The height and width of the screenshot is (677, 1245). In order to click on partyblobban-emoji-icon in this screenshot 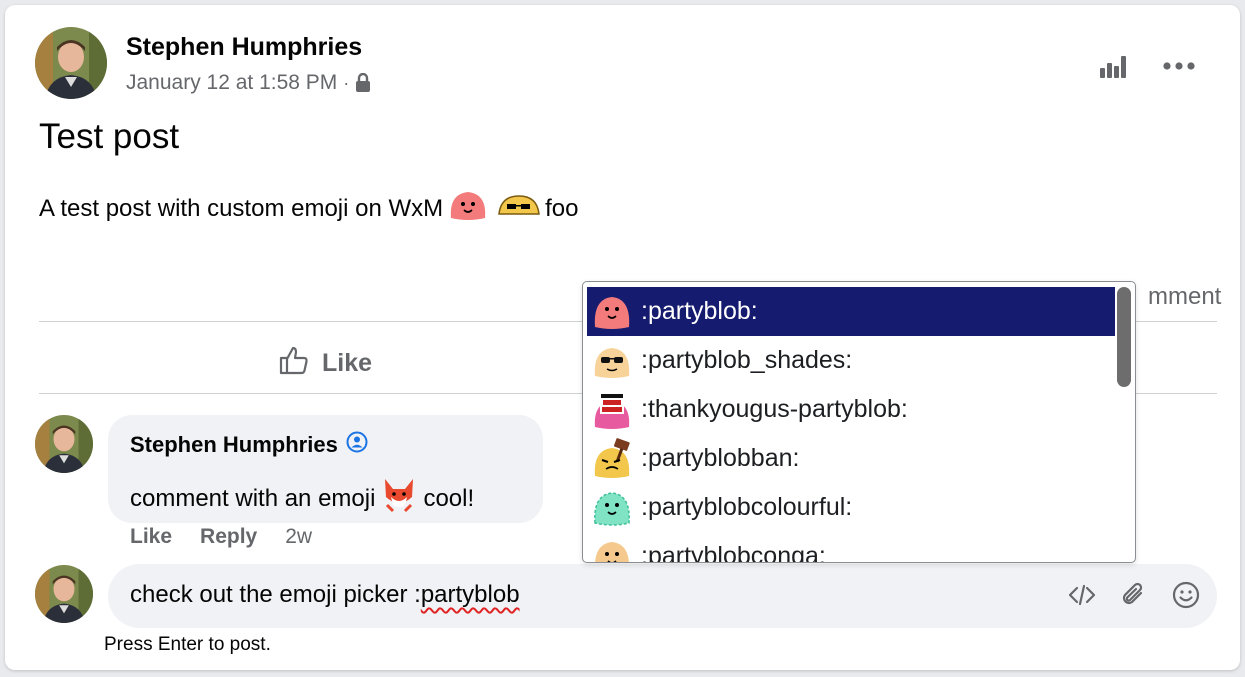, I will do `click(612, 458)`.